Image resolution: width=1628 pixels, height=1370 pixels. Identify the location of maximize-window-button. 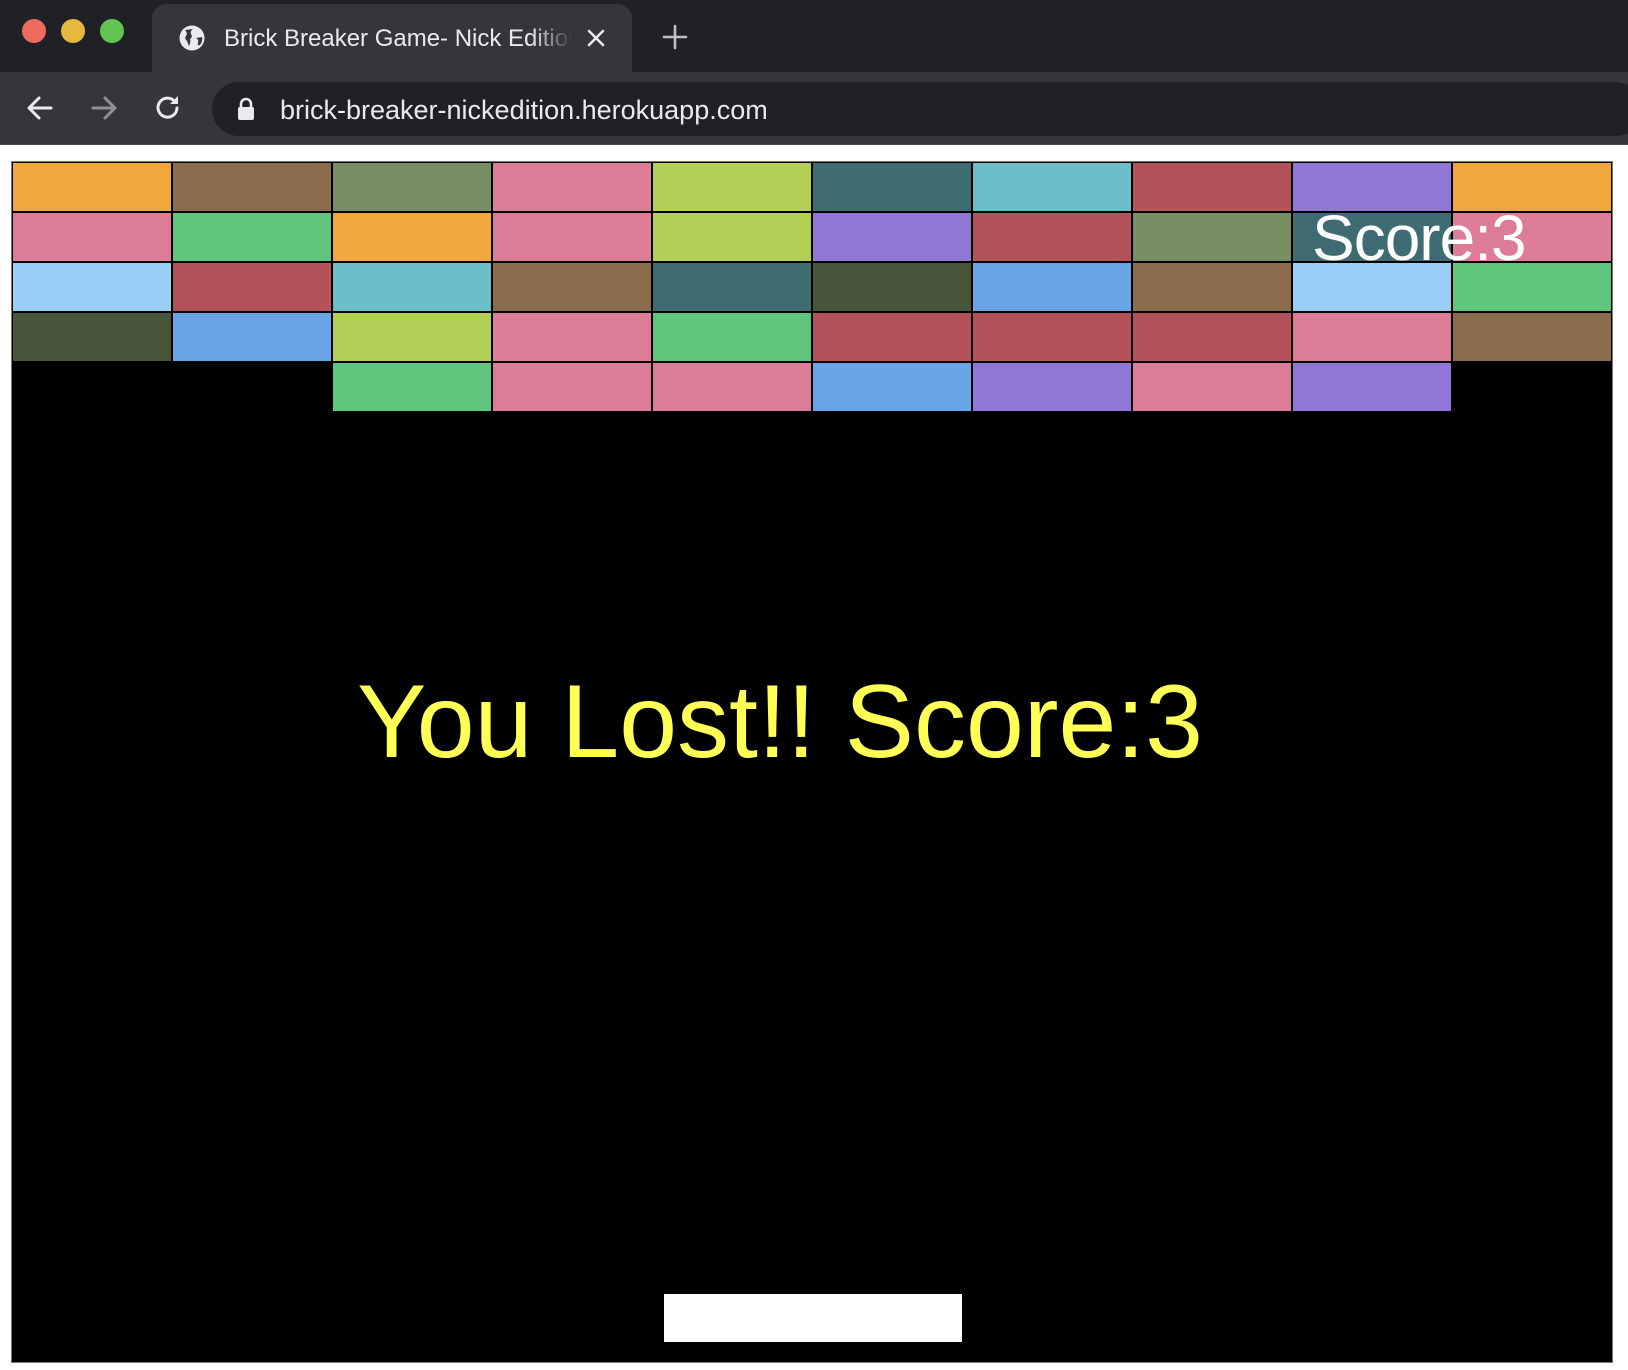
(112, 31).